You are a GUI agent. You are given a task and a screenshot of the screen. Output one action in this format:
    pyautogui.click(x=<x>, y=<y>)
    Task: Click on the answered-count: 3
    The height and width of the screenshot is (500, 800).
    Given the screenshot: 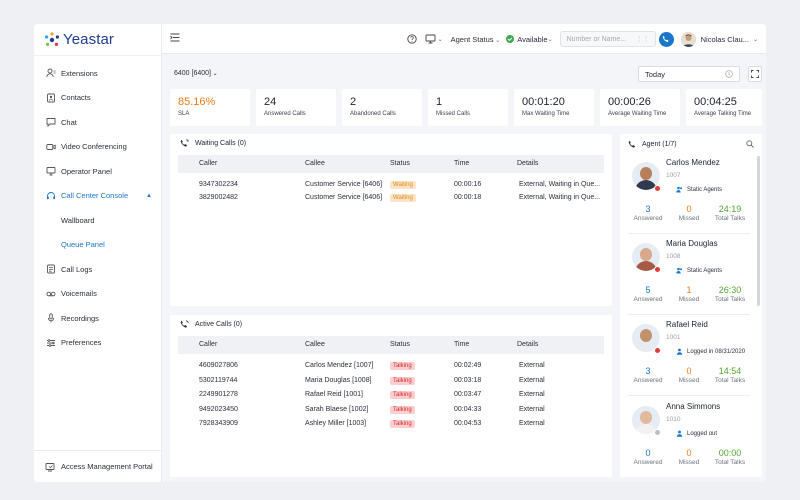 What is the action you would take?
    pyautogui.click(x=648, y=371)
    